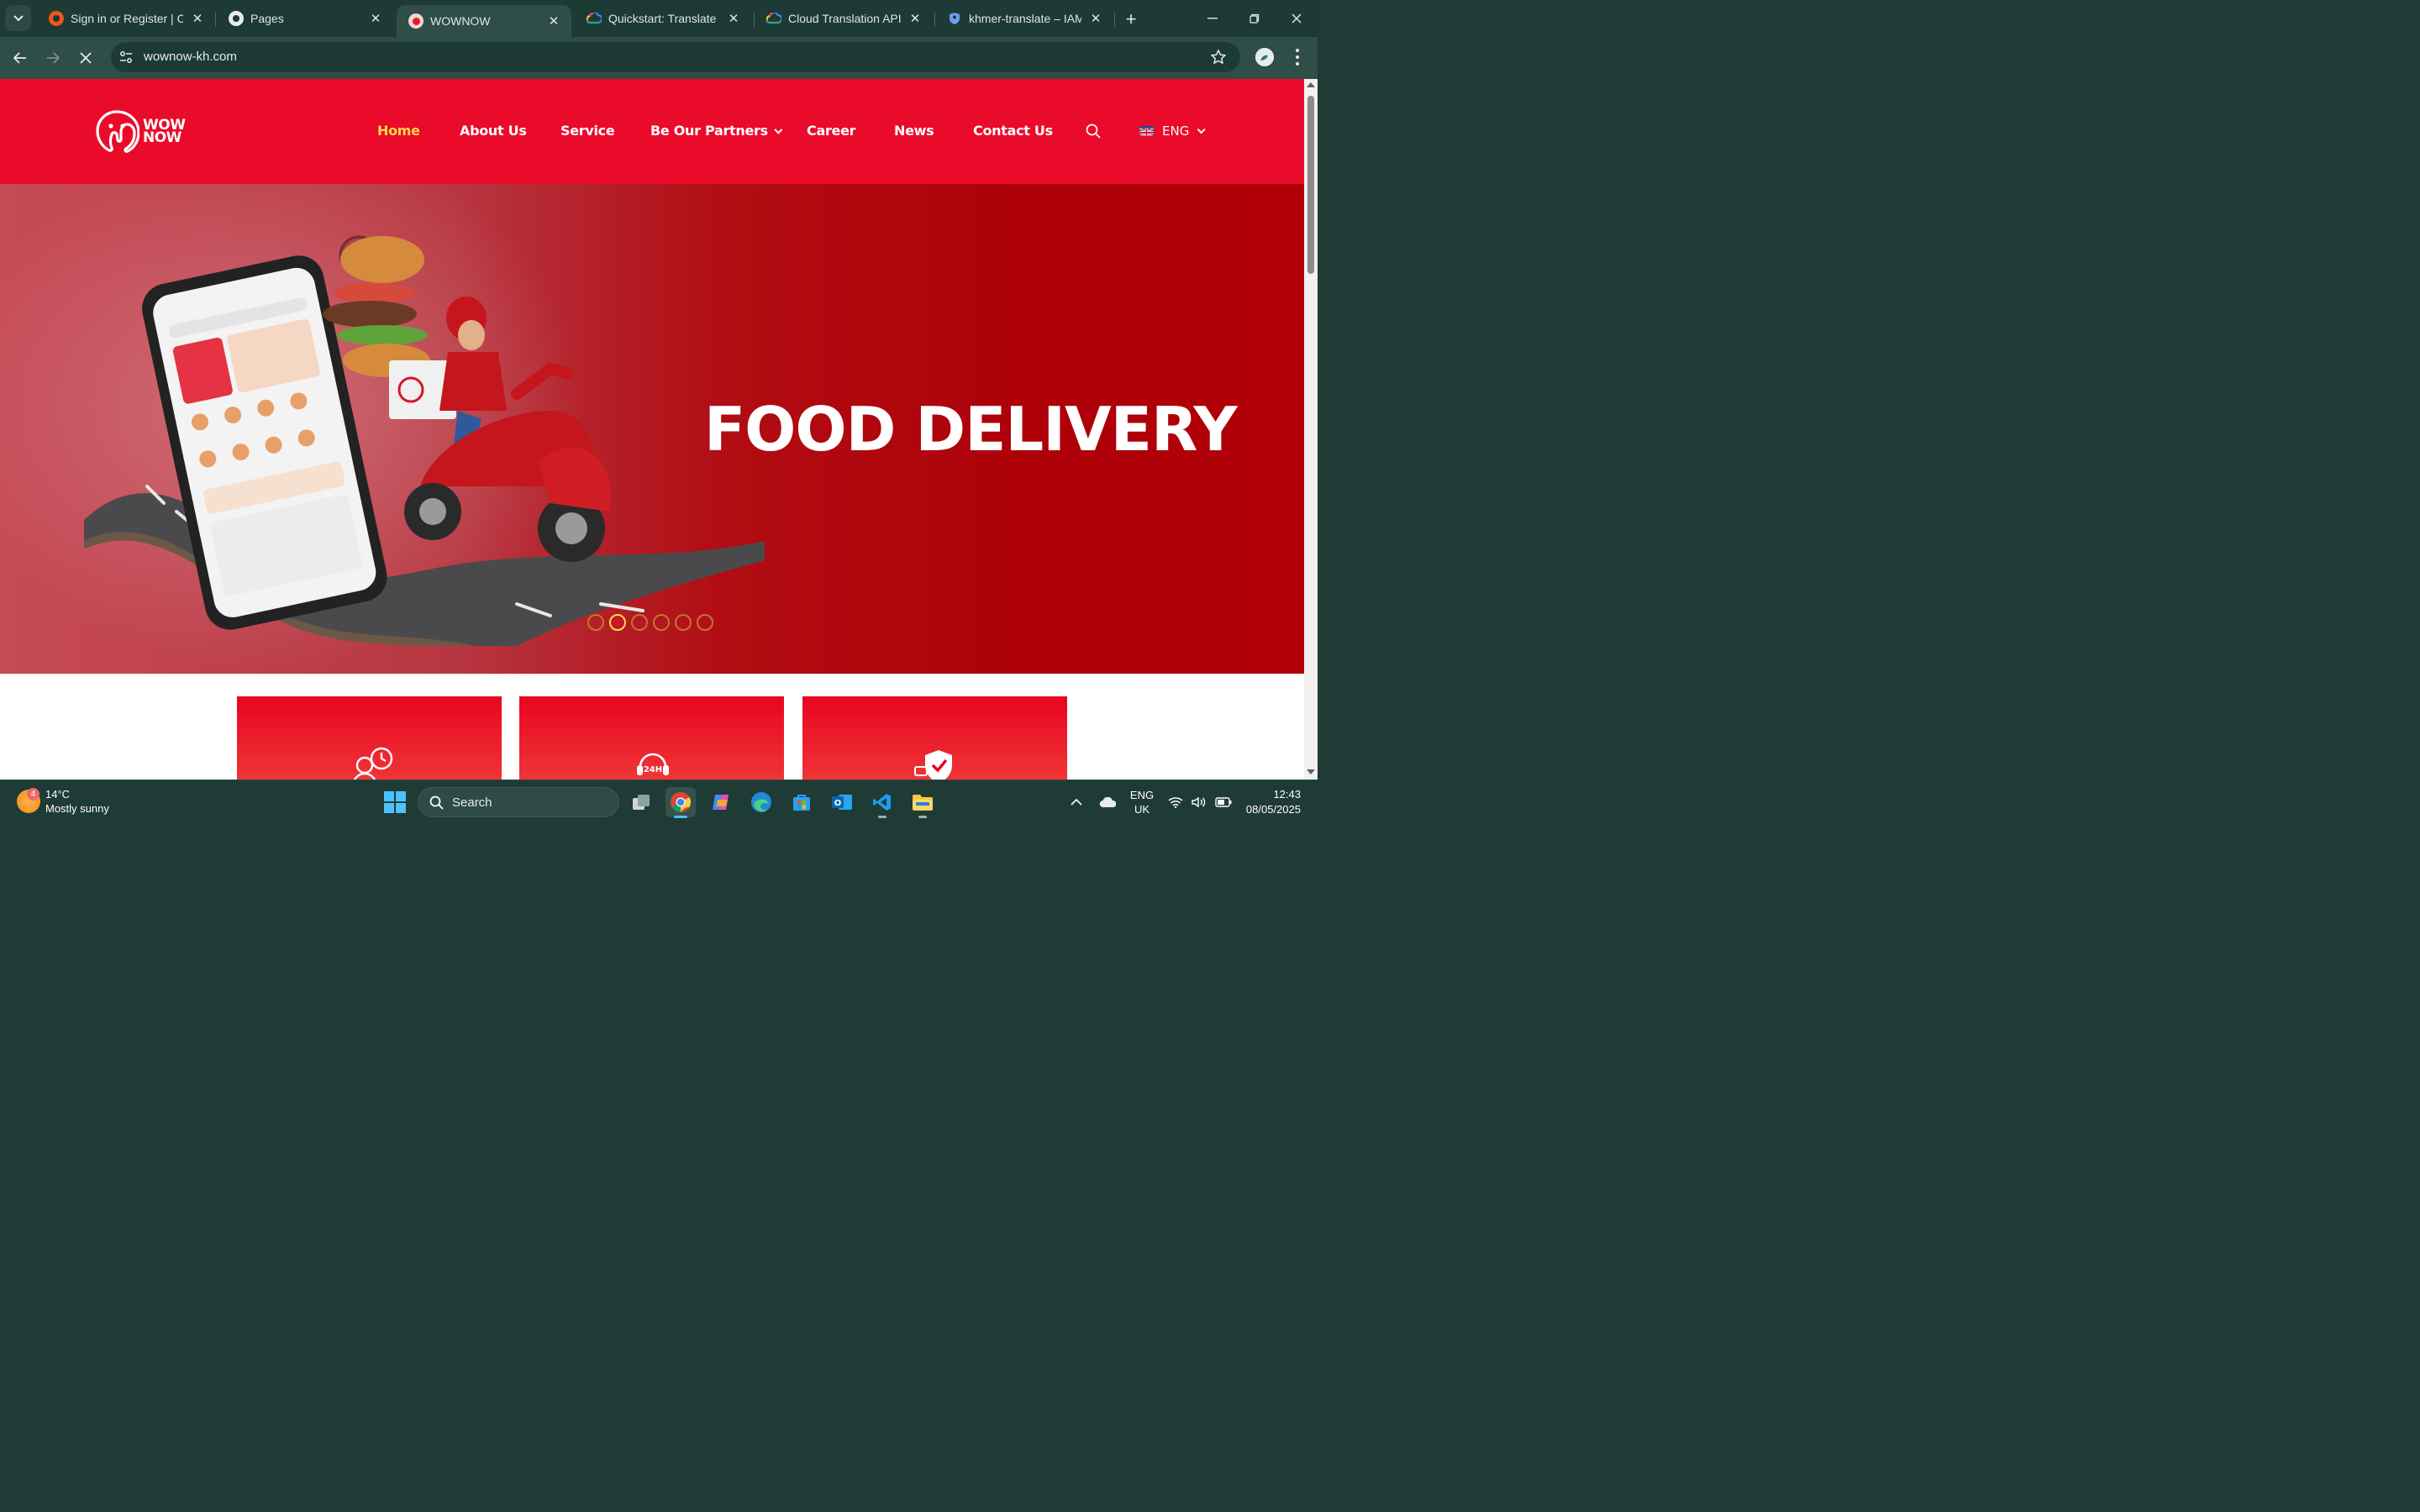  Describe the element at coordinates (117, 131) in the screenshot. I see `elephant-logo-icon` at that location.